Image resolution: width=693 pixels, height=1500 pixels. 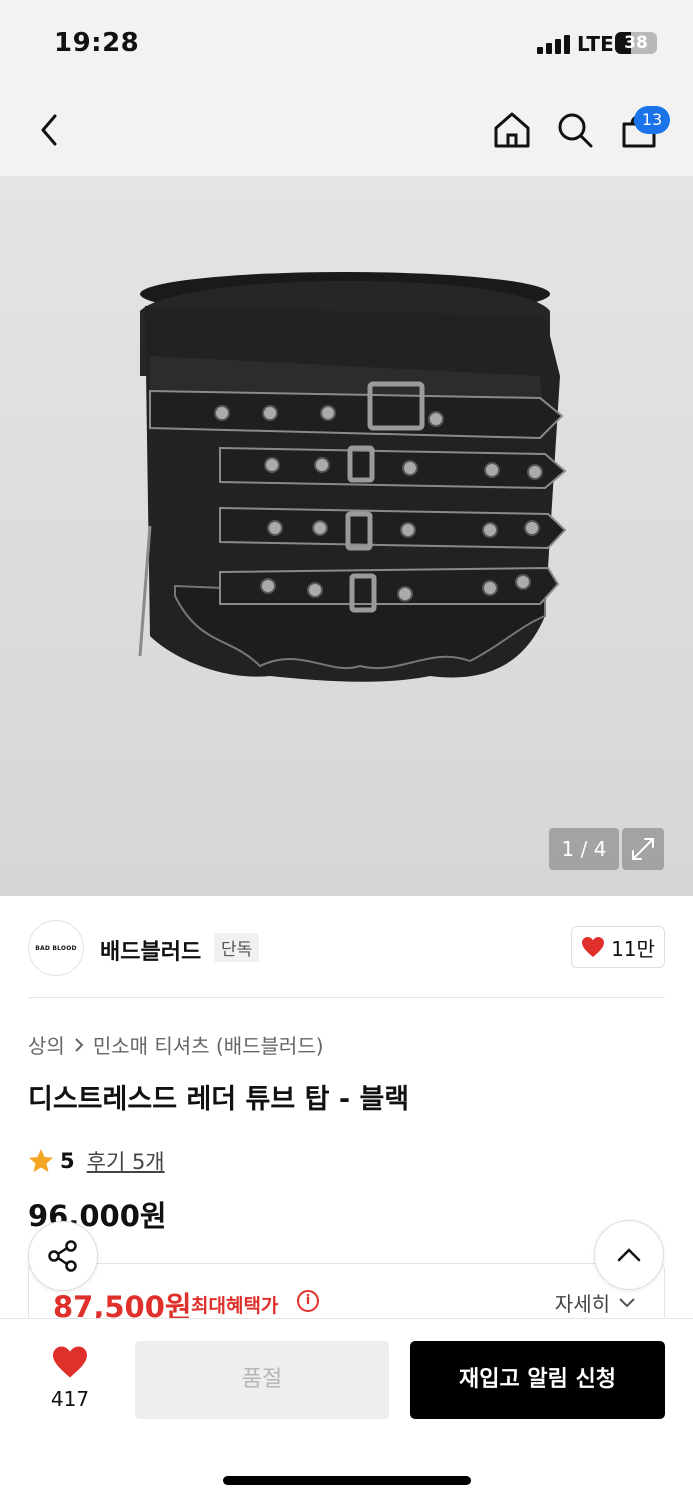 I want to click on product-title: 디스트레스드 레더 튜브 탑 - 블랙, so click(x=219, y=1099).